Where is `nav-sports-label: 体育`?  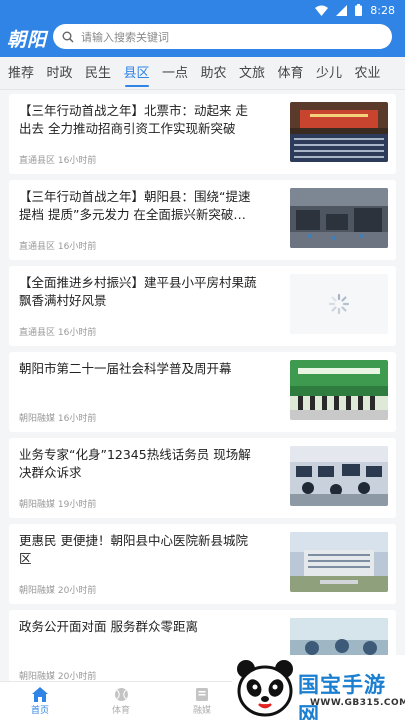
nav-sports-label: 体育 is located at coordinates (120, 711).